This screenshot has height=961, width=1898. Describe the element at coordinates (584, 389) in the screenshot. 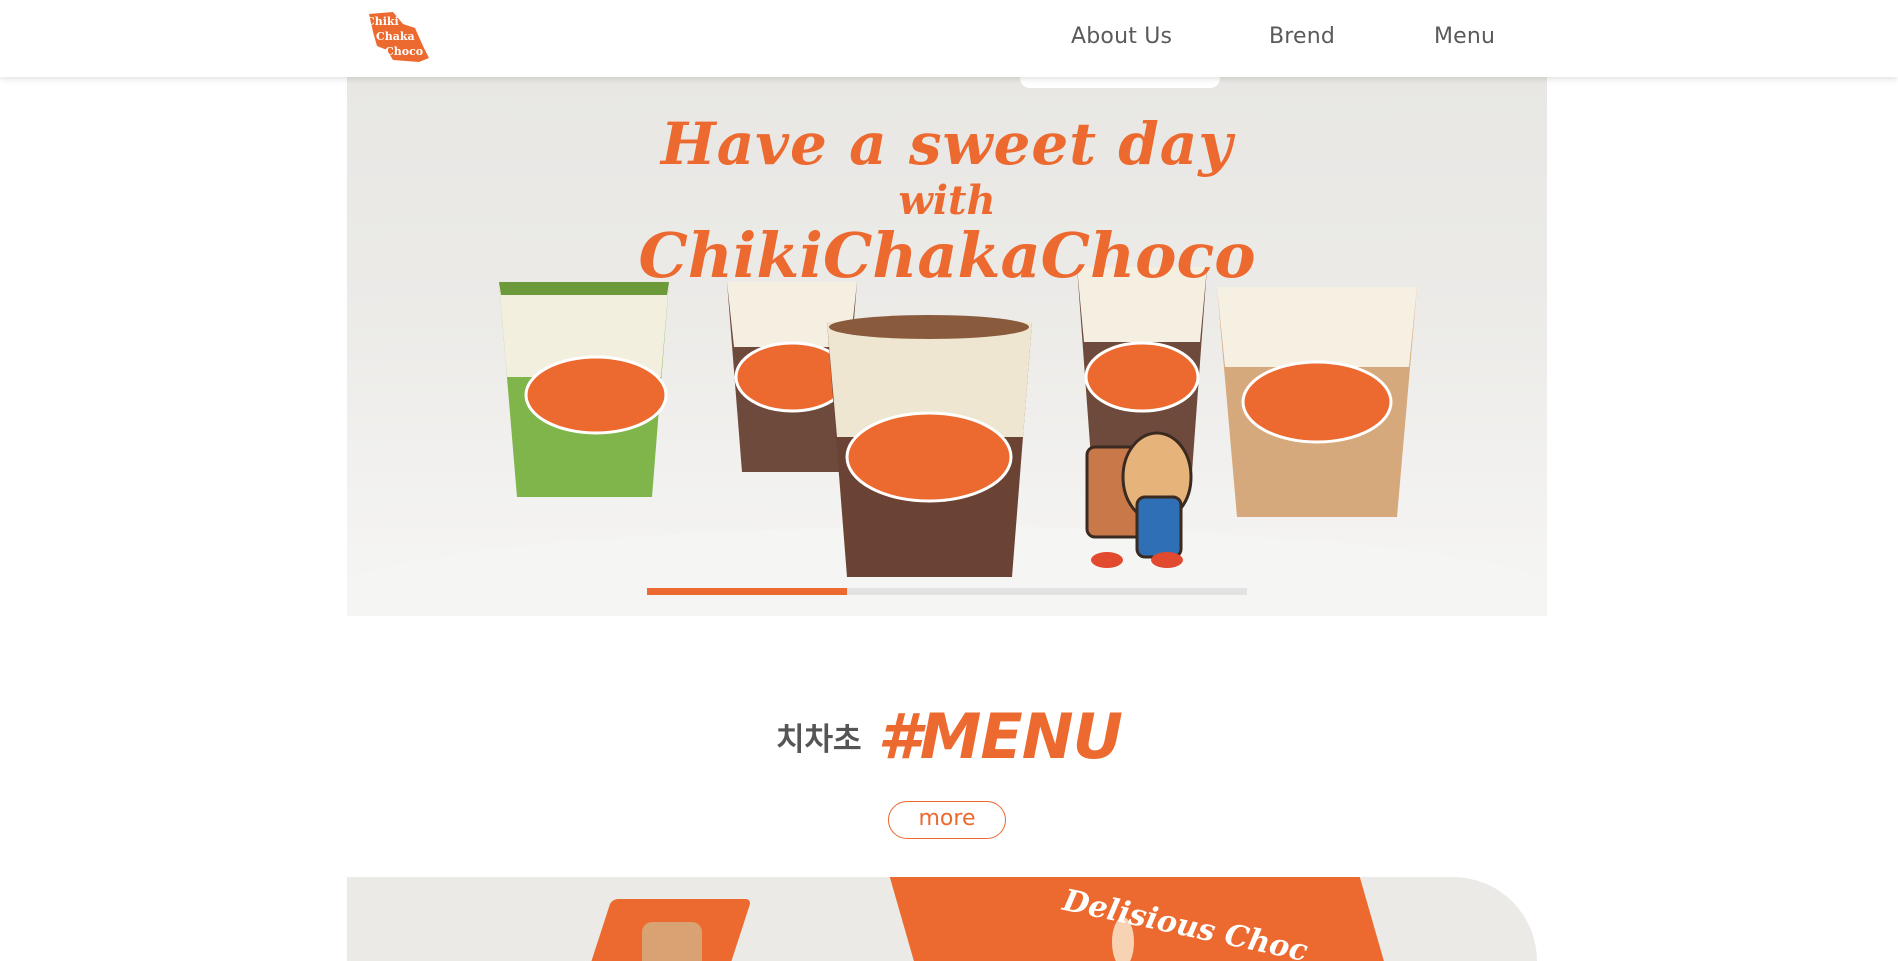

I see `matcha-cup` at that location.